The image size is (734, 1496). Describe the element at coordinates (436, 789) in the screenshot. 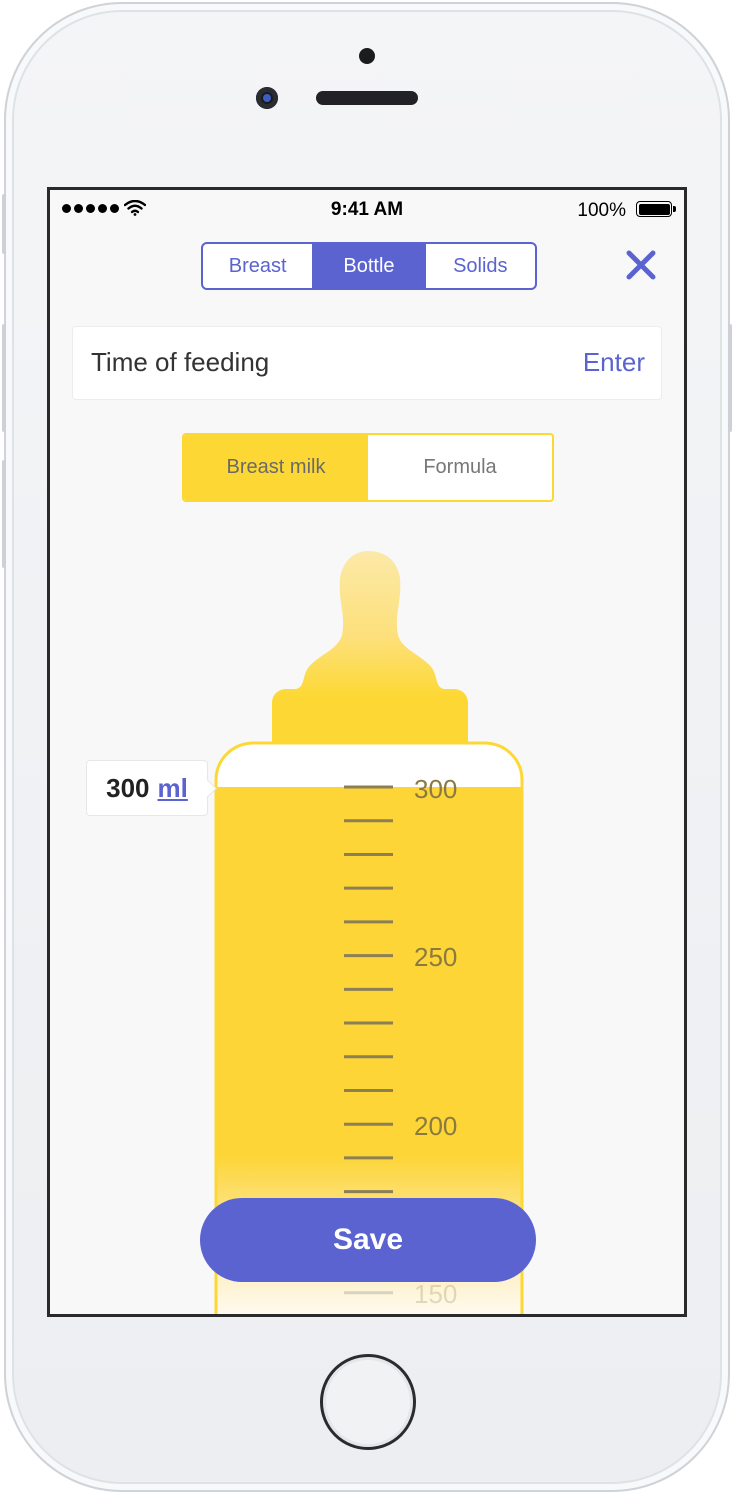

I see `scale-label-300: 300` at that location.